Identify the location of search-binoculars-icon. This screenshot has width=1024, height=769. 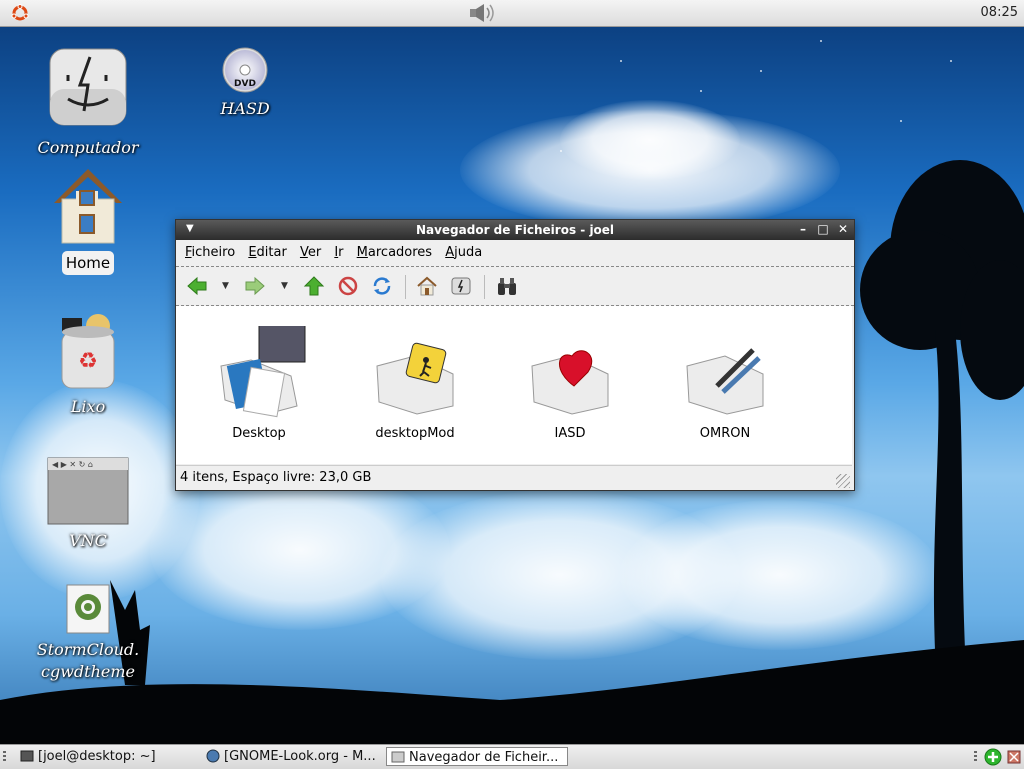
(507, 286).